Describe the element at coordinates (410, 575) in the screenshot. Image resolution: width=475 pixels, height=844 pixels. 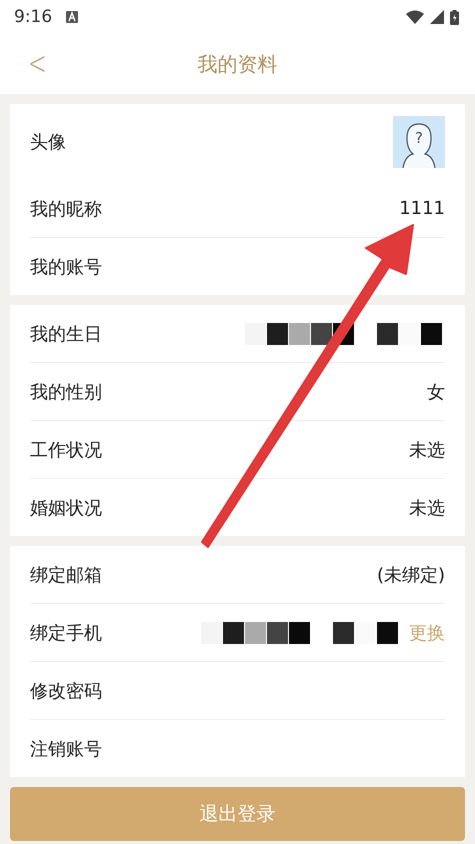
I see `row-value: (未绑定)` at that location.